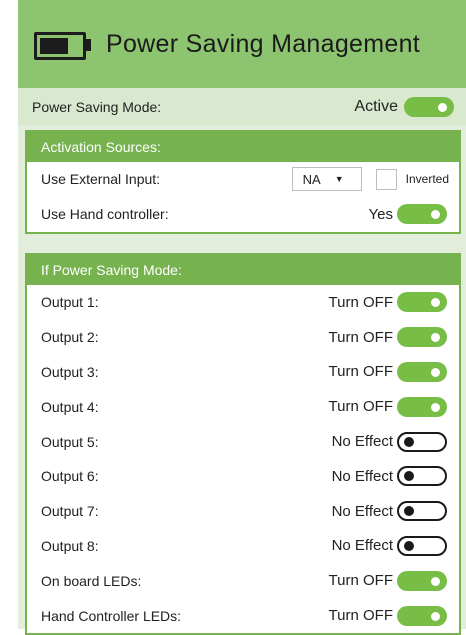 Image resolution: width=466 pixels, height=635 pixels. What do you see at coordinates (9, 314) in the screenshot?
I see `left-margin` at bounding box center [9, 314].